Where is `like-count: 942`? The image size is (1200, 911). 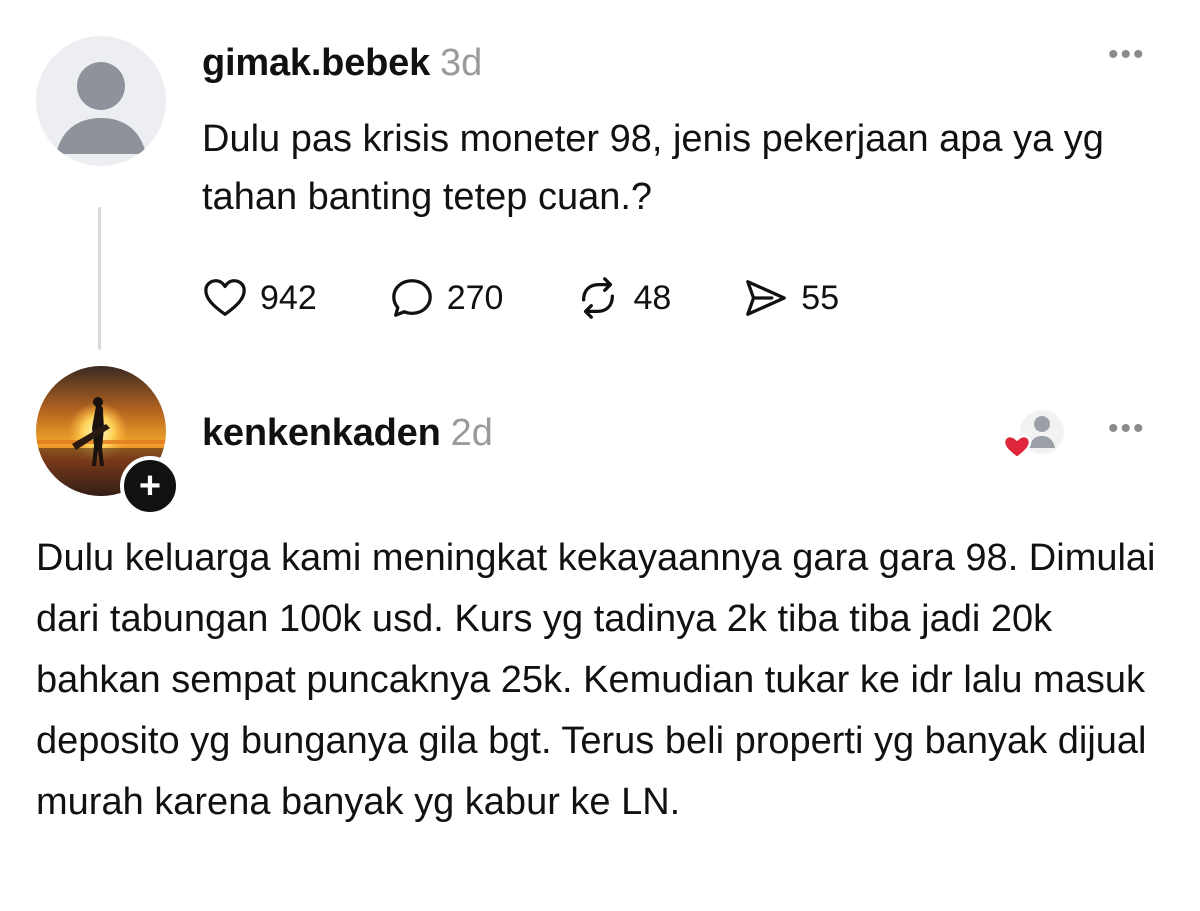
like-count: 942 is located at coordinates (288, 297).